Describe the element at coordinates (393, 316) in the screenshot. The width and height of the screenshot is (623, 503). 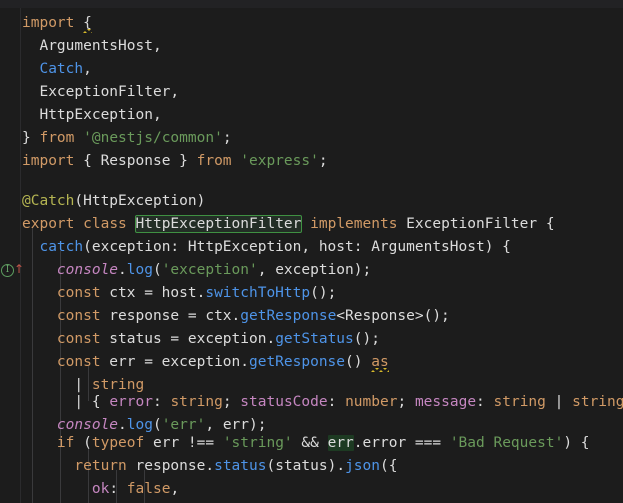
I see `code-token: <Response>();` at that location.